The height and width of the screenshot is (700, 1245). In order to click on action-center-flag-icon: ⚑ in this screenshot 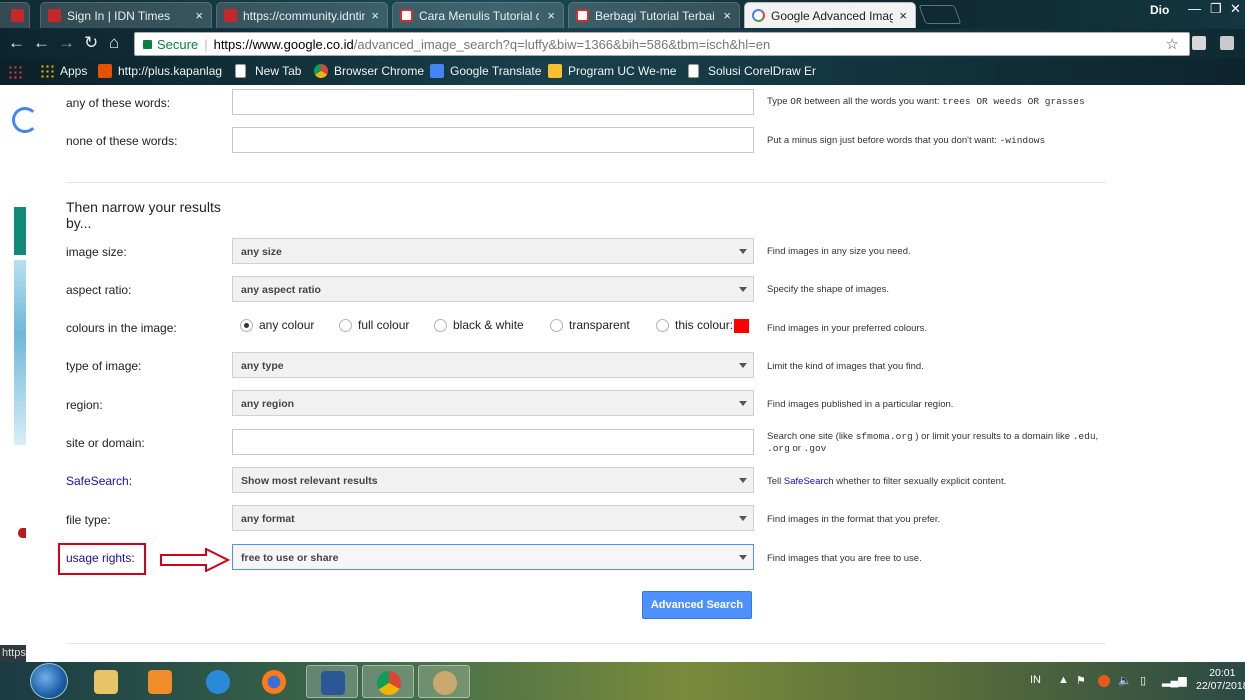, I will do `click(1081, 680)`.